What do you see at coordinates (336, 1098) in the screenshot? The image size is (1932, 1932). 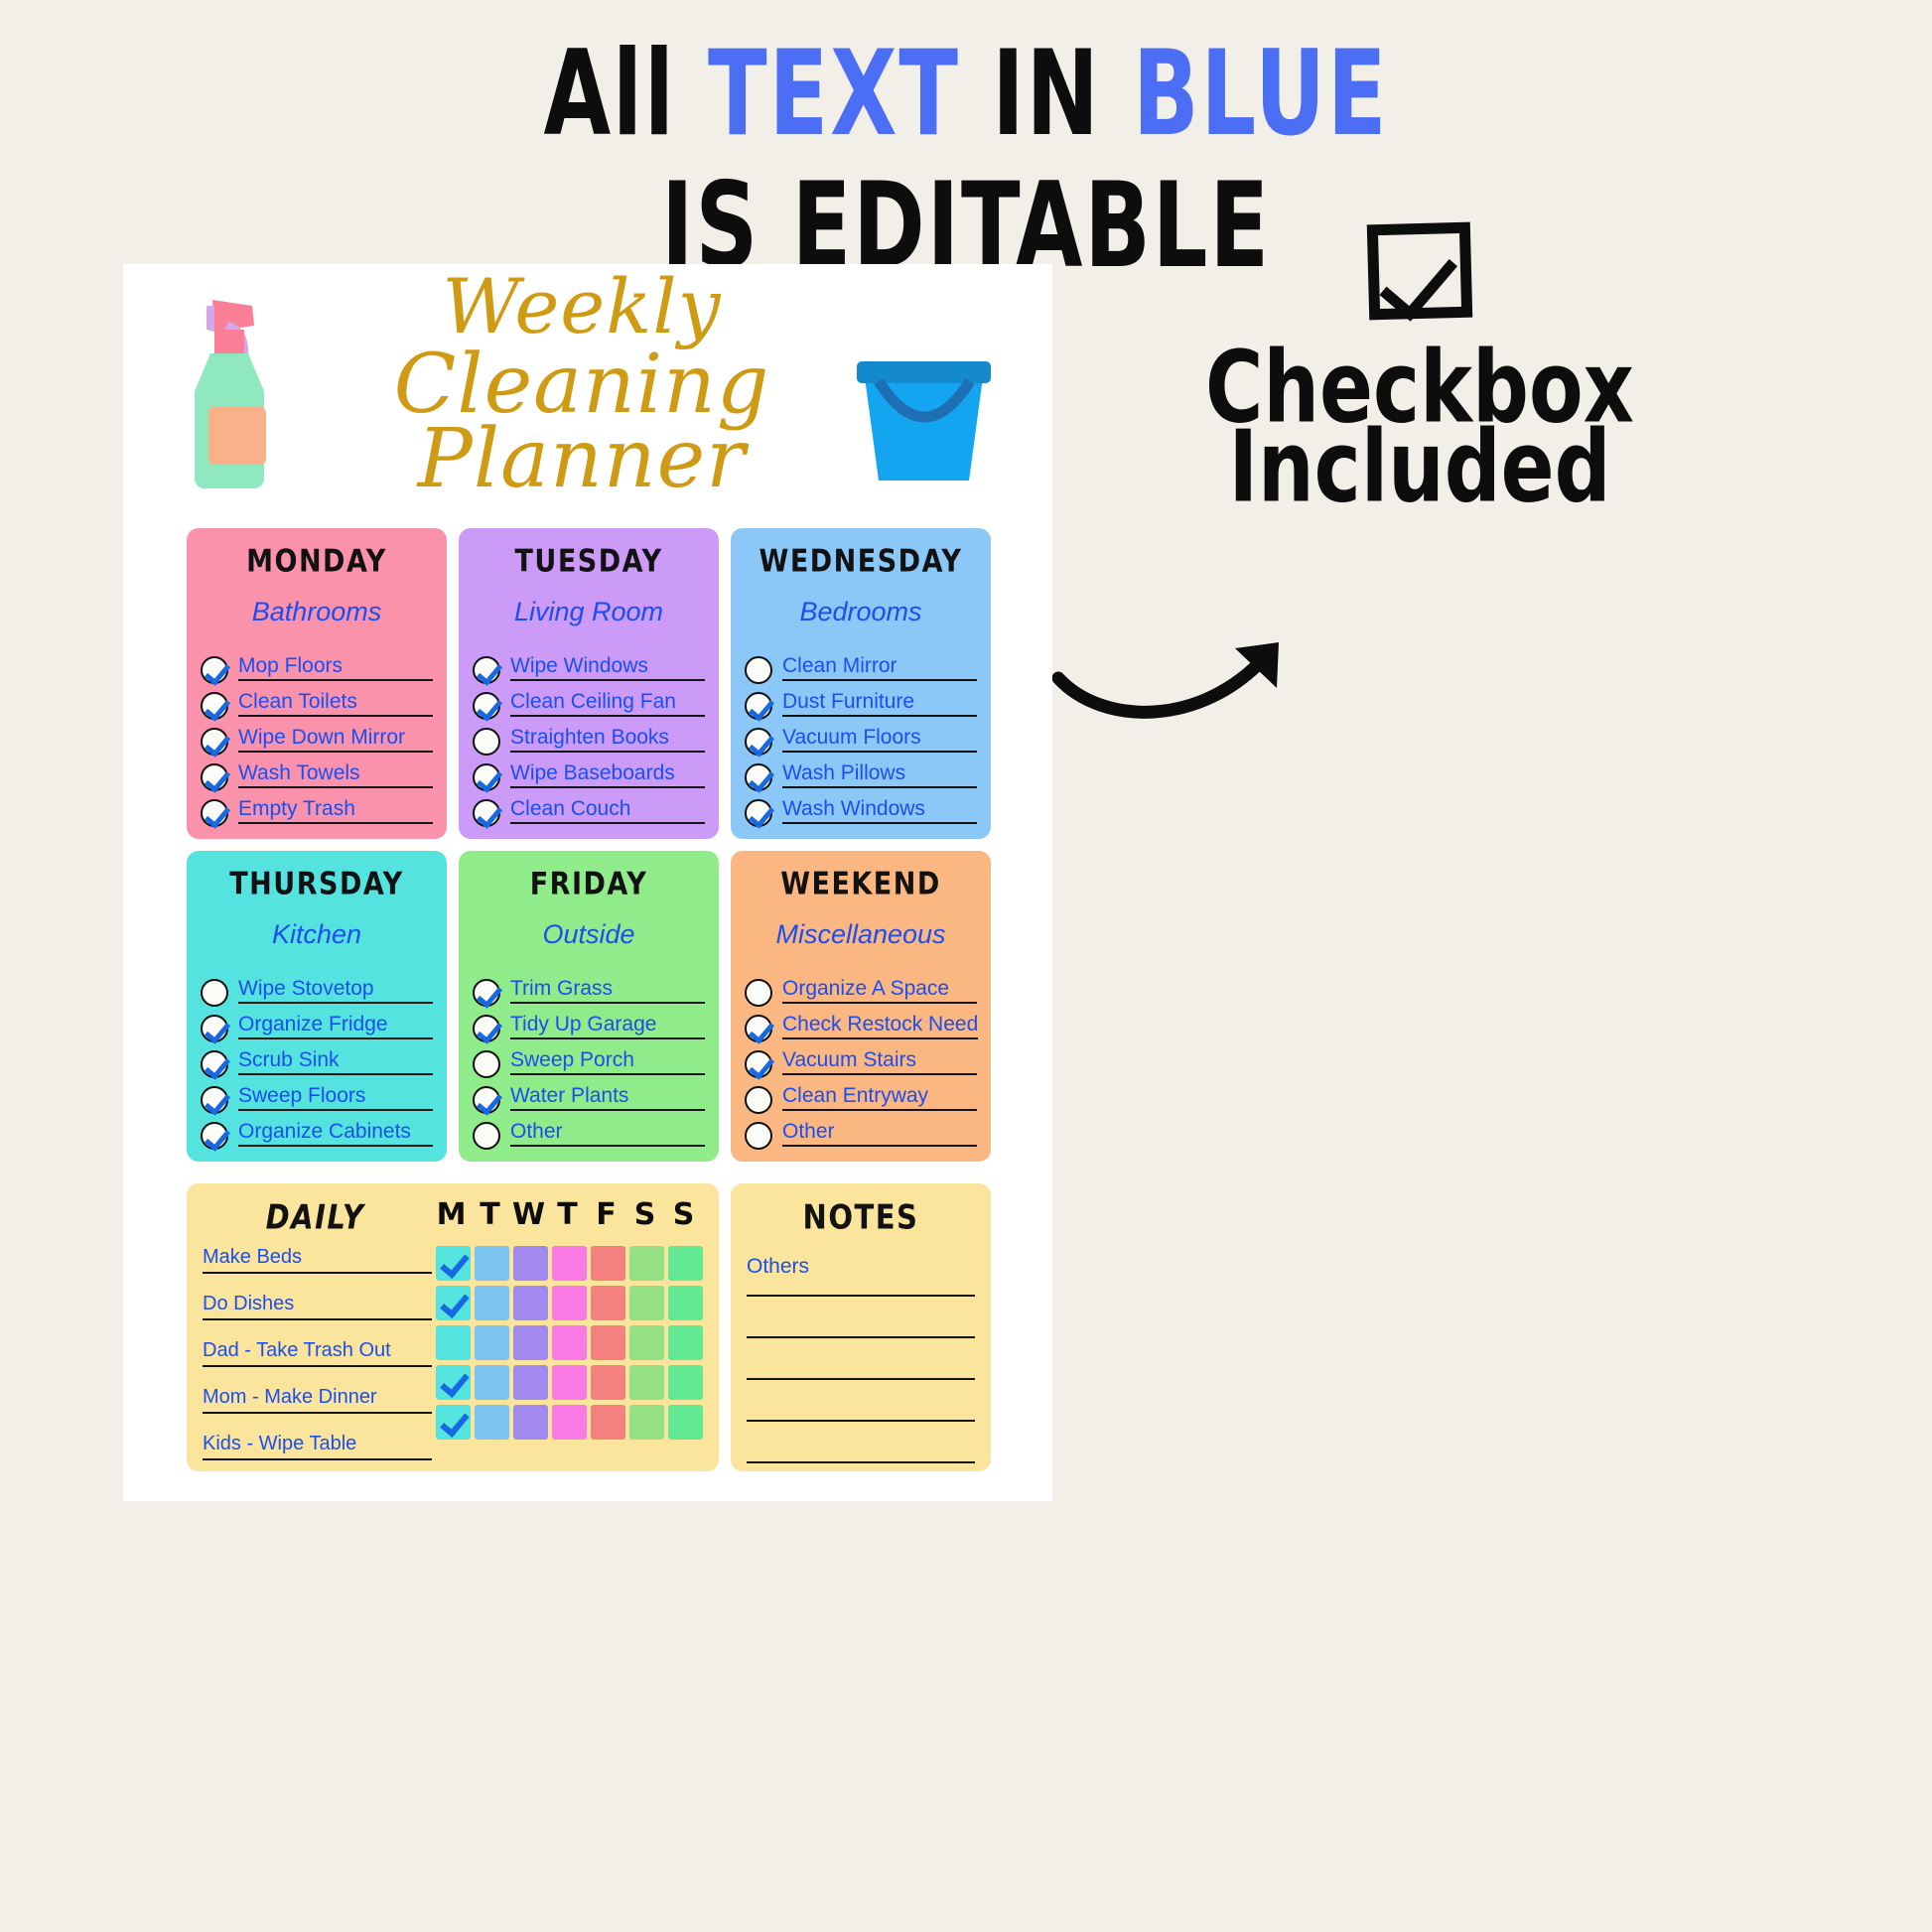 I see `checklist-item-label: Sweep Floors` at bounding box center [336, 1098].